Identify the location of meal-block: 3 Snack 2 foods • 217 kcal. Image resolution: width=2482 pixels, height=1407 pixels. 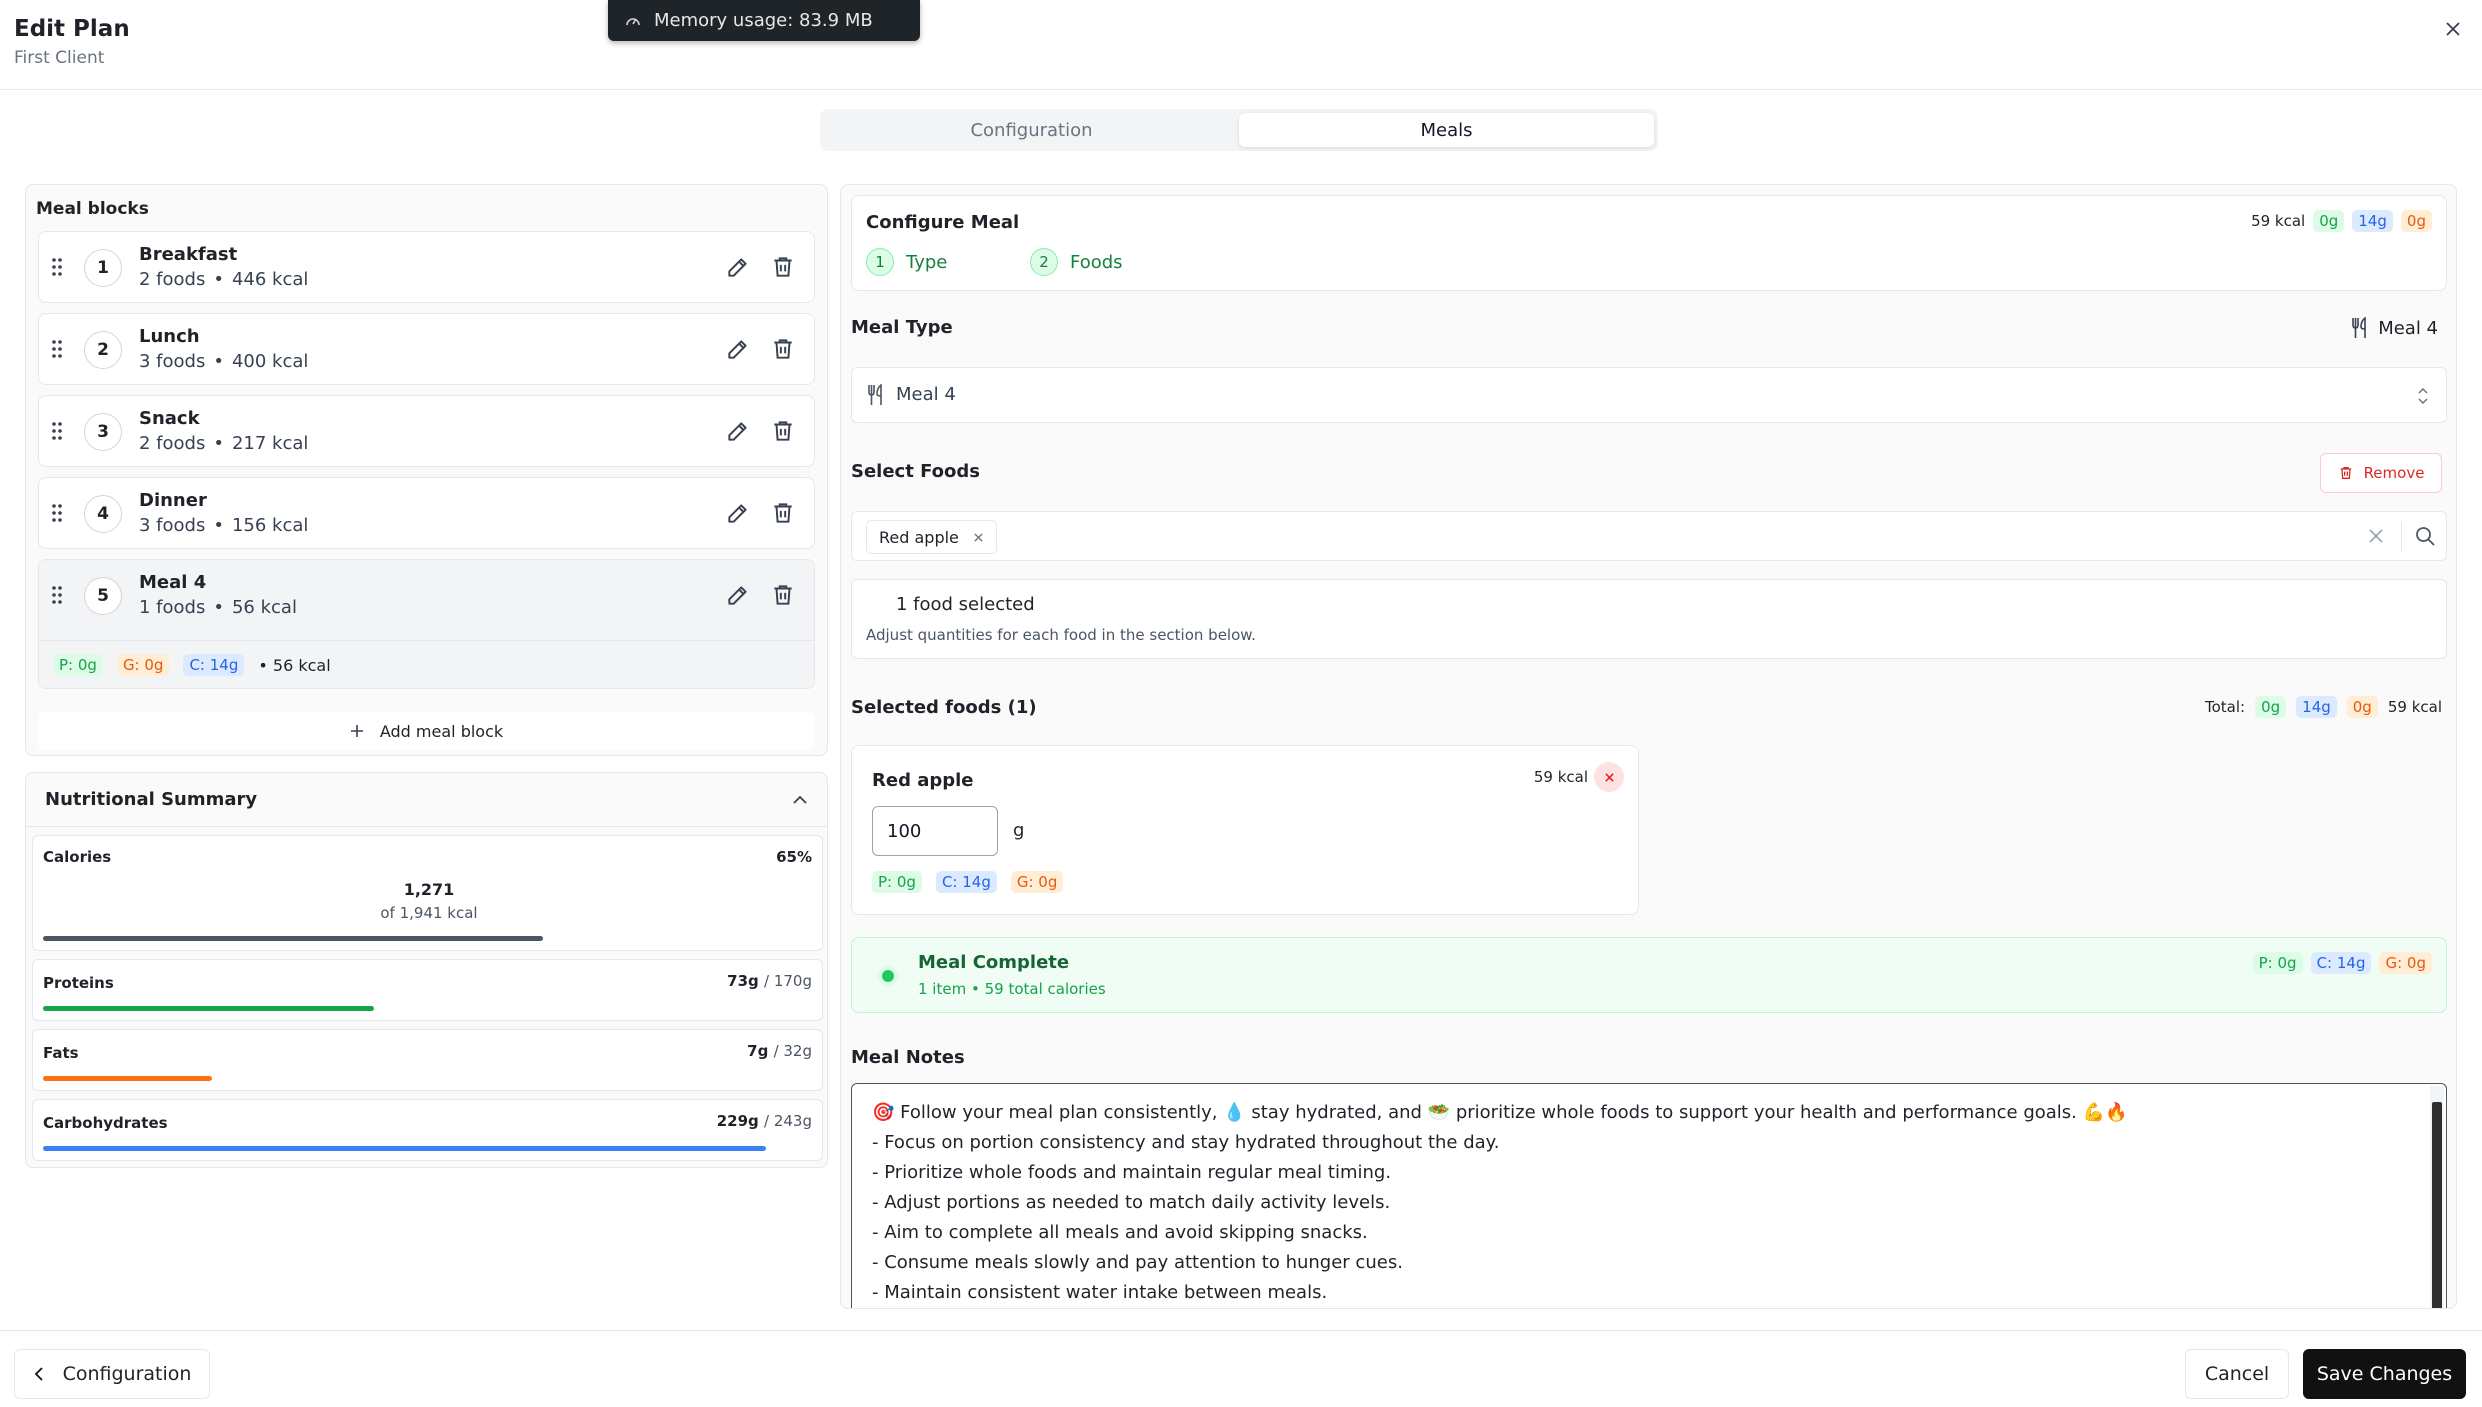
(426, 431).